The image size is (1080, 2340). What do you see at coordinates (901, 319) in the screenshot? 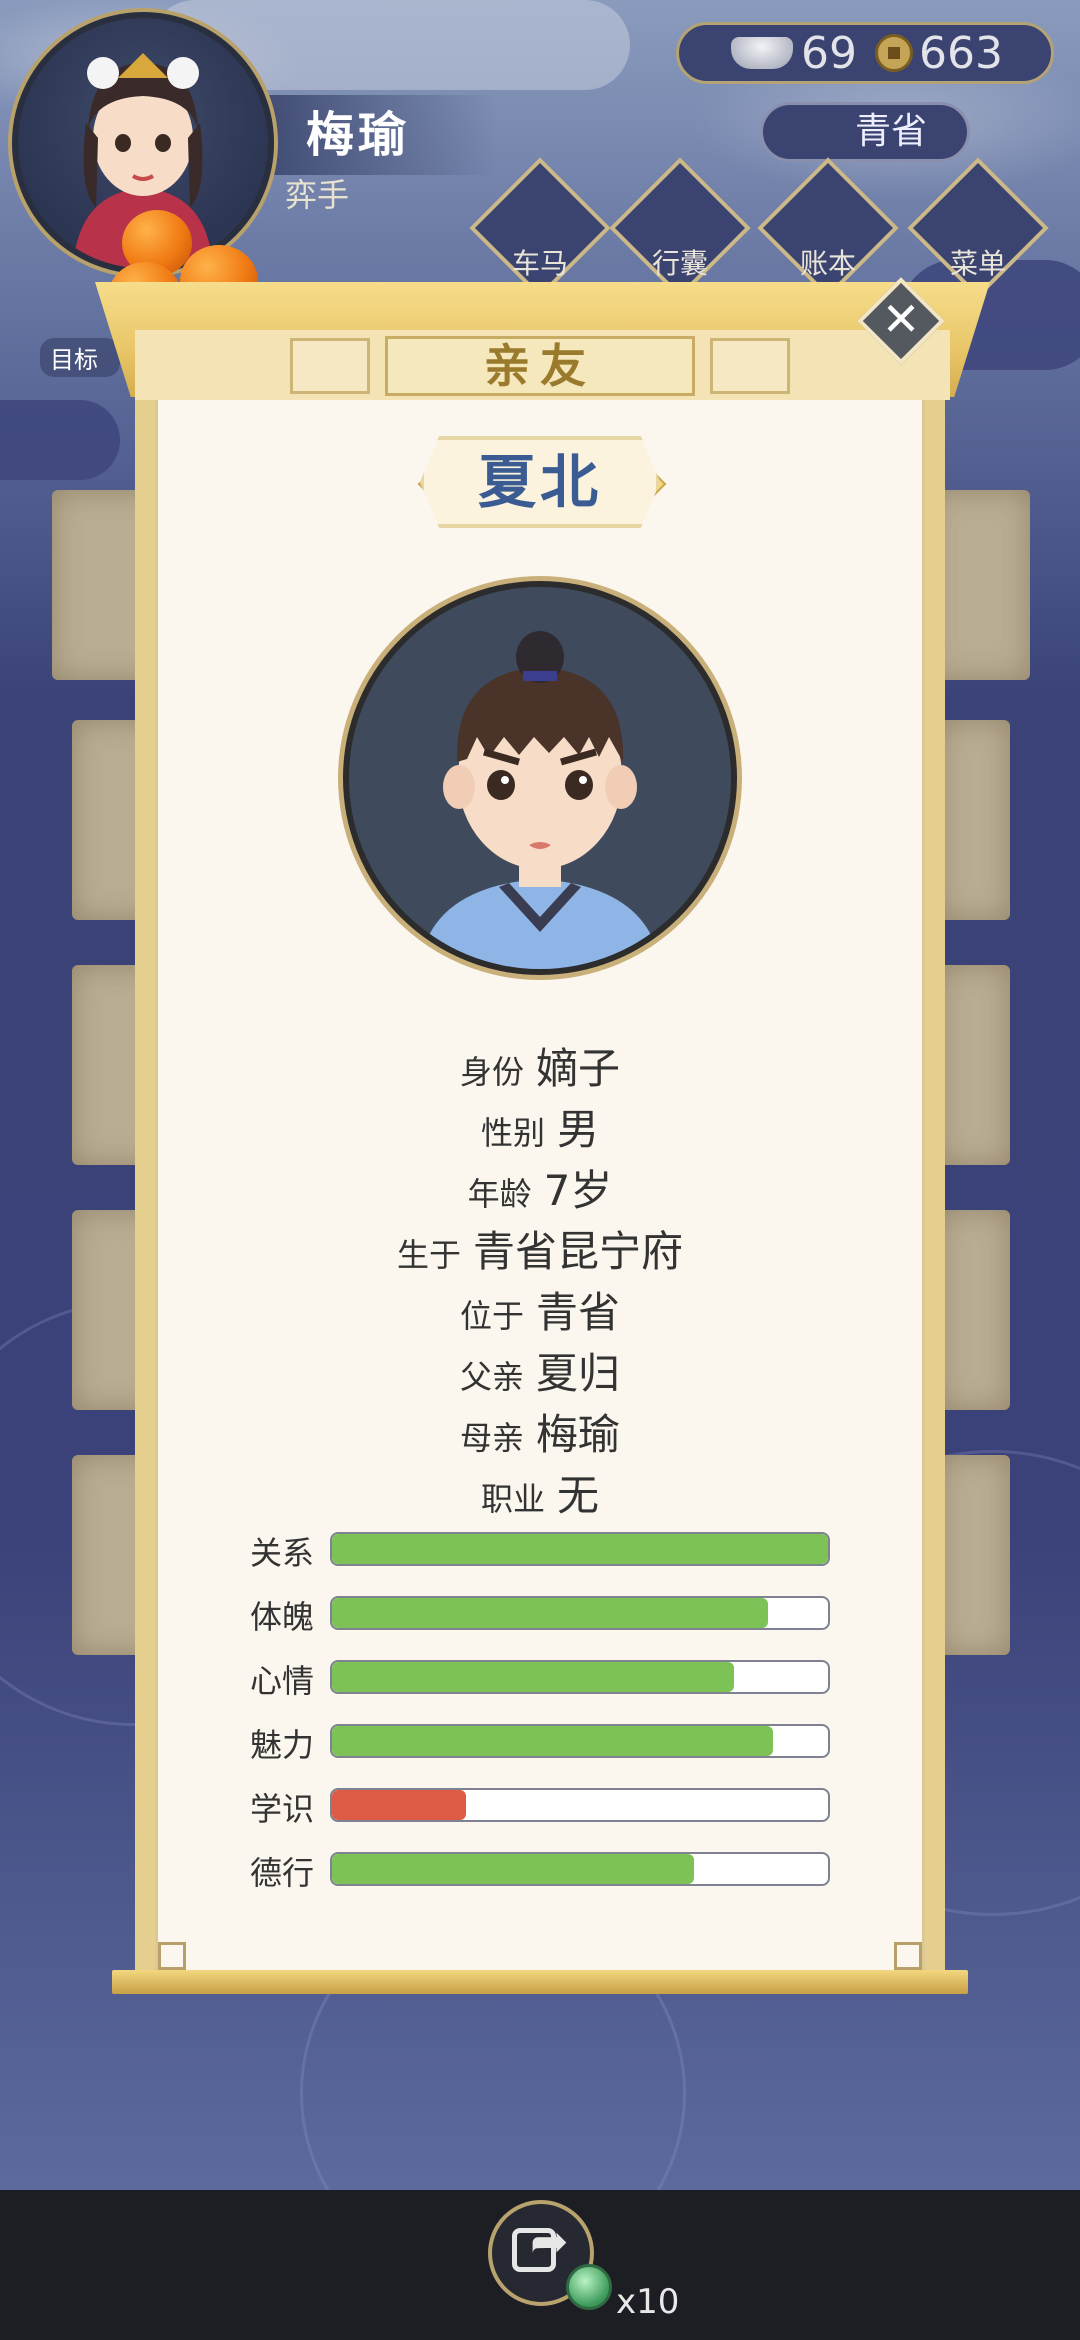
I see `close-icon: ✕` at bounding box center [901, 319].